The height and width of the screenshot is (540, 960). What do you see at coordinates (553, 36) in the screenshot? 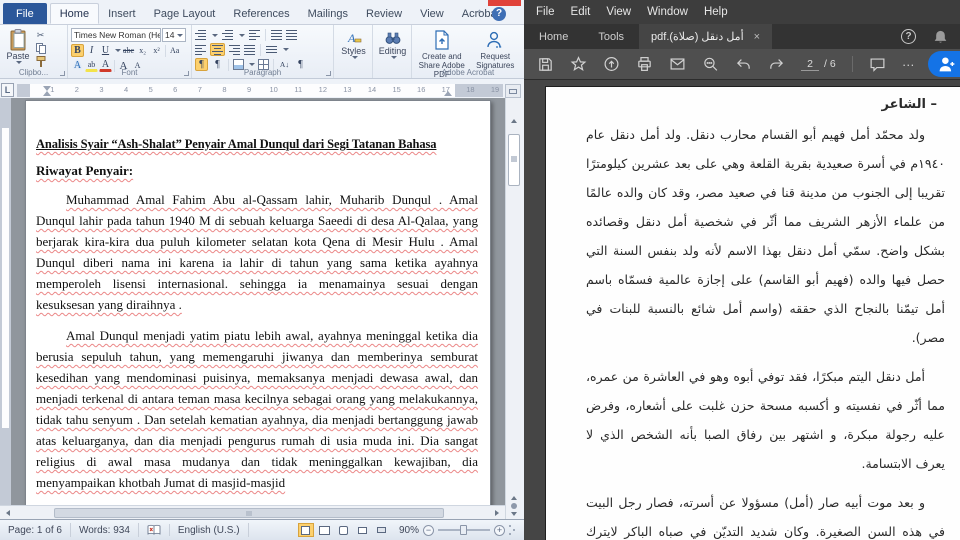
I see `tab-acrobat-home: Home` at bounding box center [553, 36].